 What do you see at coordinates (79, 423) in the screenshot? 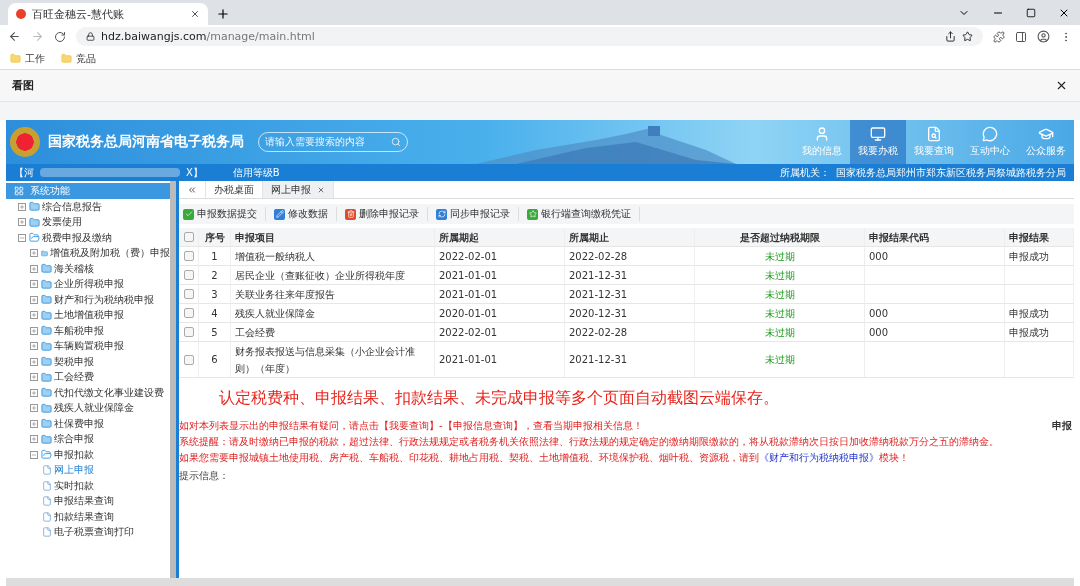
I see `tree-item: 社保费申报` at bounding box center [79, 423].